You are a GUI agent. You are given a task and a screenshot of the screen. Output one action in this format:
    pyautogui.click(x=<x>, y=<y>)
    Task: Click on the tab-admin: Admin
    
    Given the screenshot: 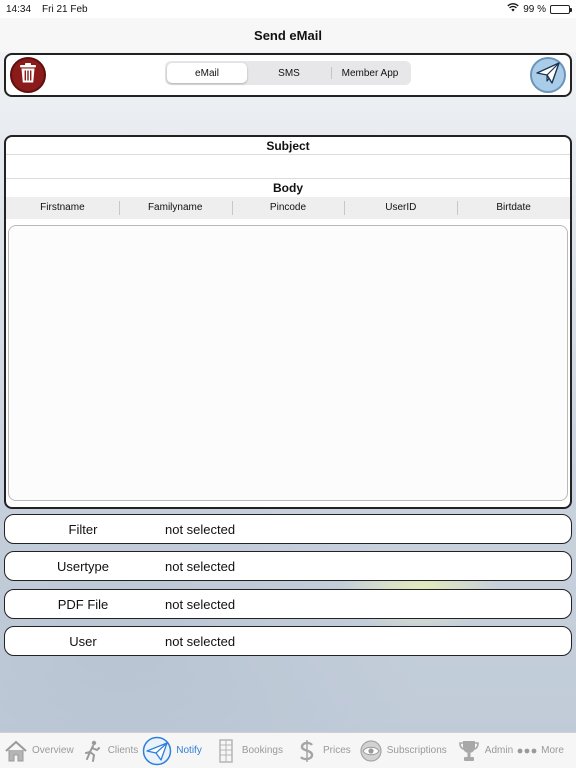 What is the action you would take?
    pyautogui.click(x=485, y=751)
    